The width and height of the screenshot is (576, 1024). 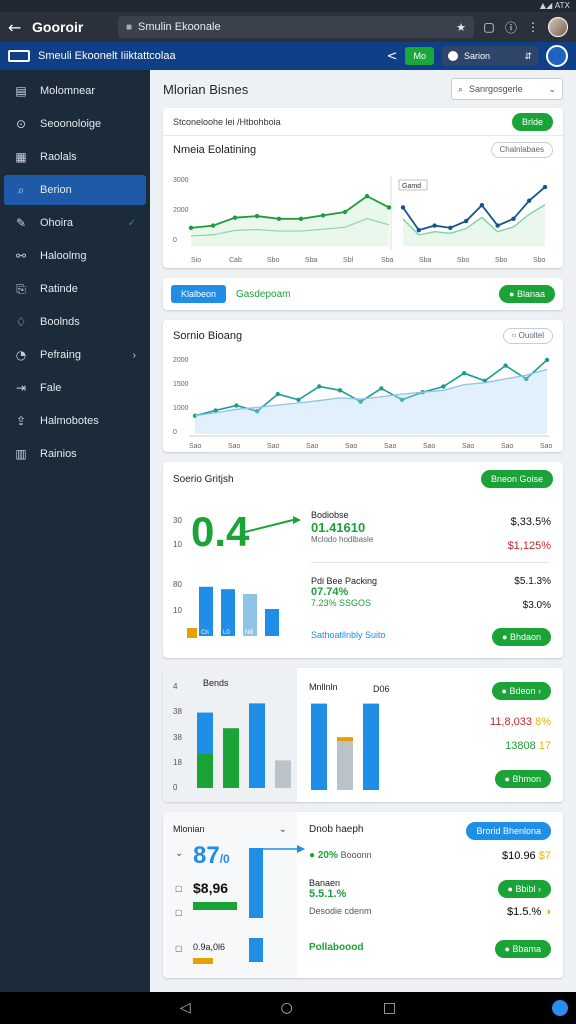 I want to click on sidebar-item-label: Ratinde, so click(x=59, y=289).